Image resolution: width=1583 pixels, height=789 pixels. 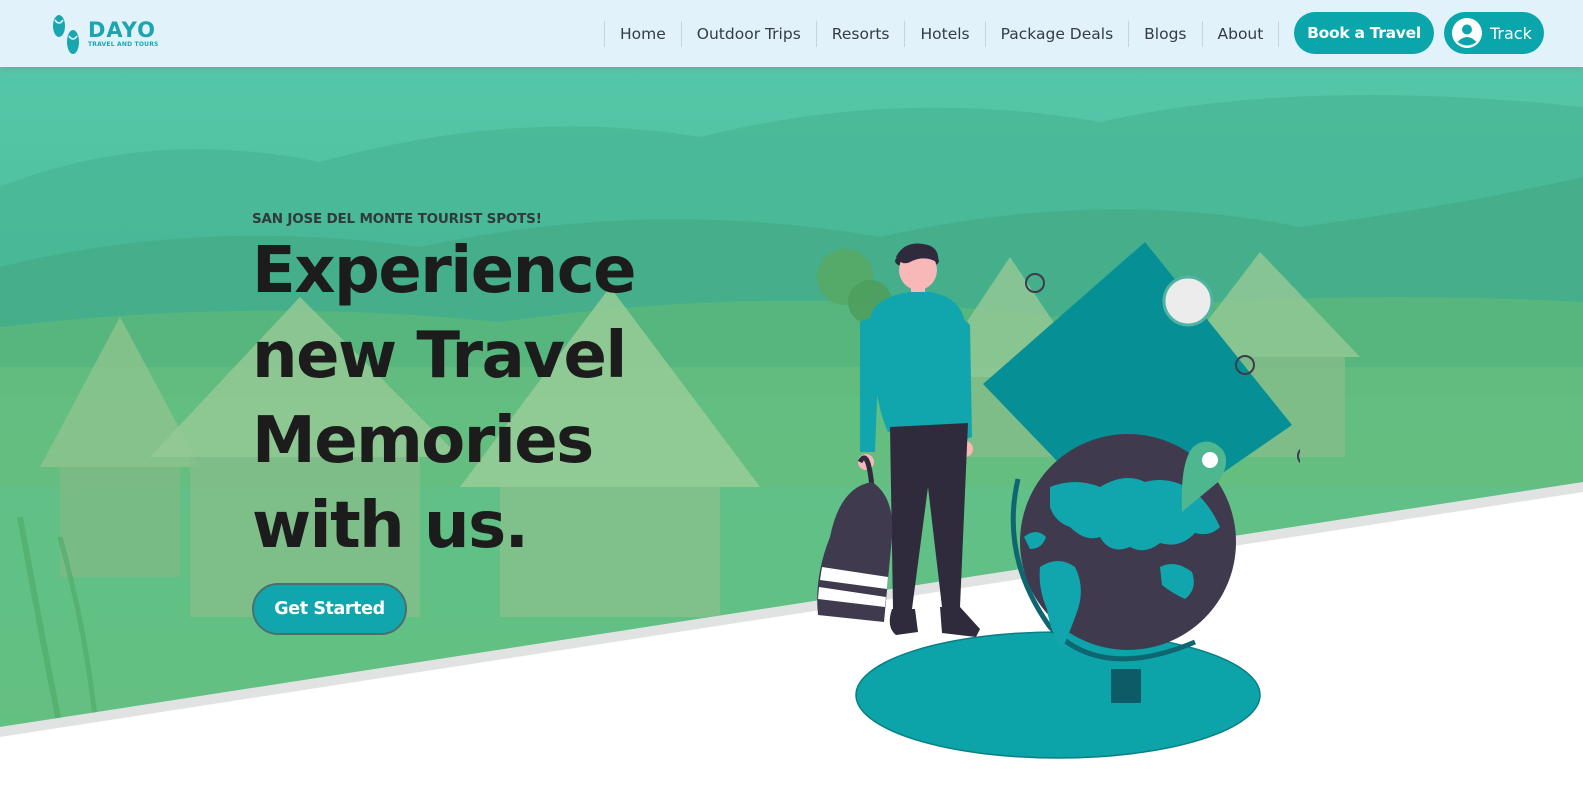 I want to click on user-circle-icon, so click(x=1467, y=33).